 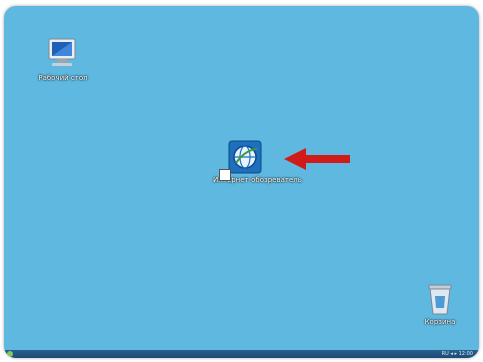 What do you see at coordinates (63, 54) in the screenshot?
I see `computer-icon` at bounding box center [63, 54].